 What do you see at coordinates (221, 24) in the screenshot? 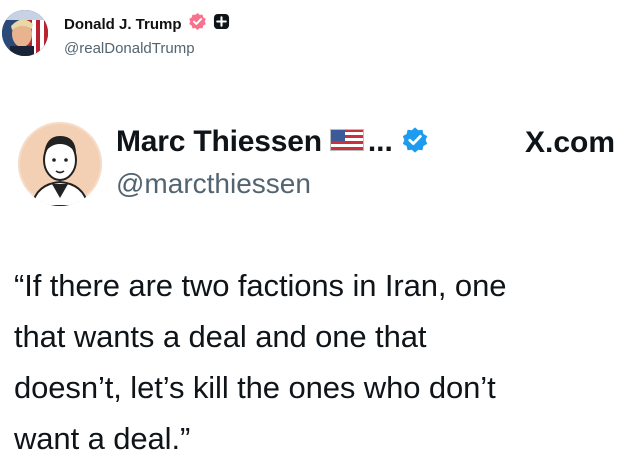
I see `government-badge-icon` at bounding box center [221, 24].